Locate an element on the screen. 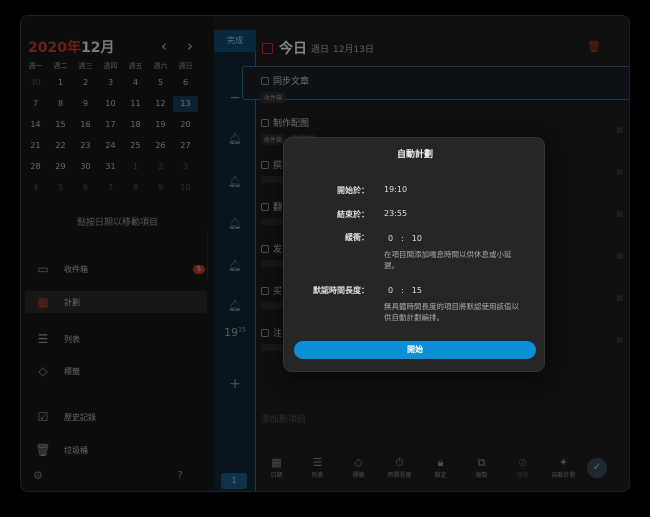 Image resolution: width=650 pixels, height=517 pixels. default-minutes: 15 is located at coordinates (417, 290).